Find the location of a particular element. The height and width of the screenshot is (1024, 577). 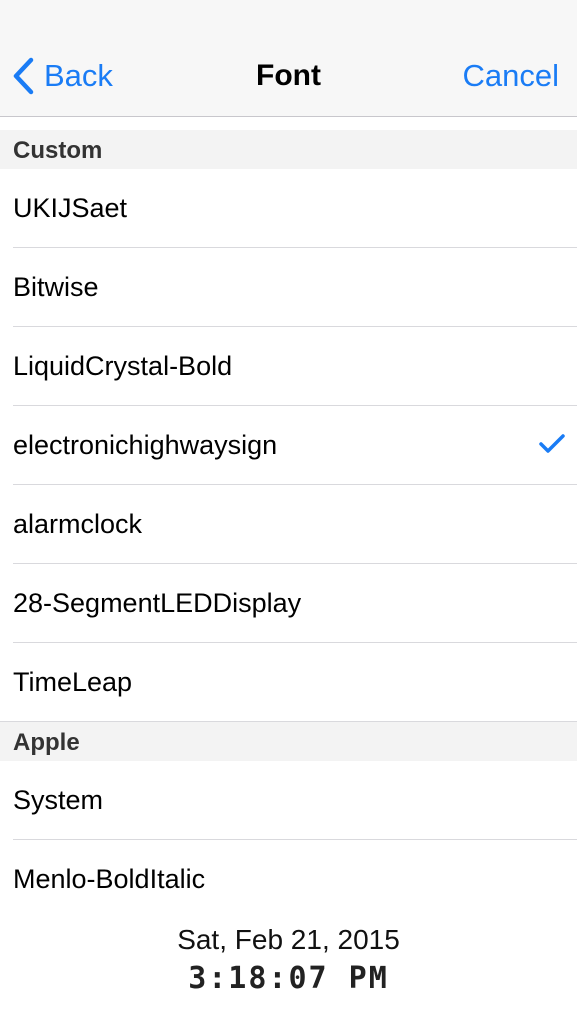

cancel-button: Cancel is located at coordinates (511, 76).